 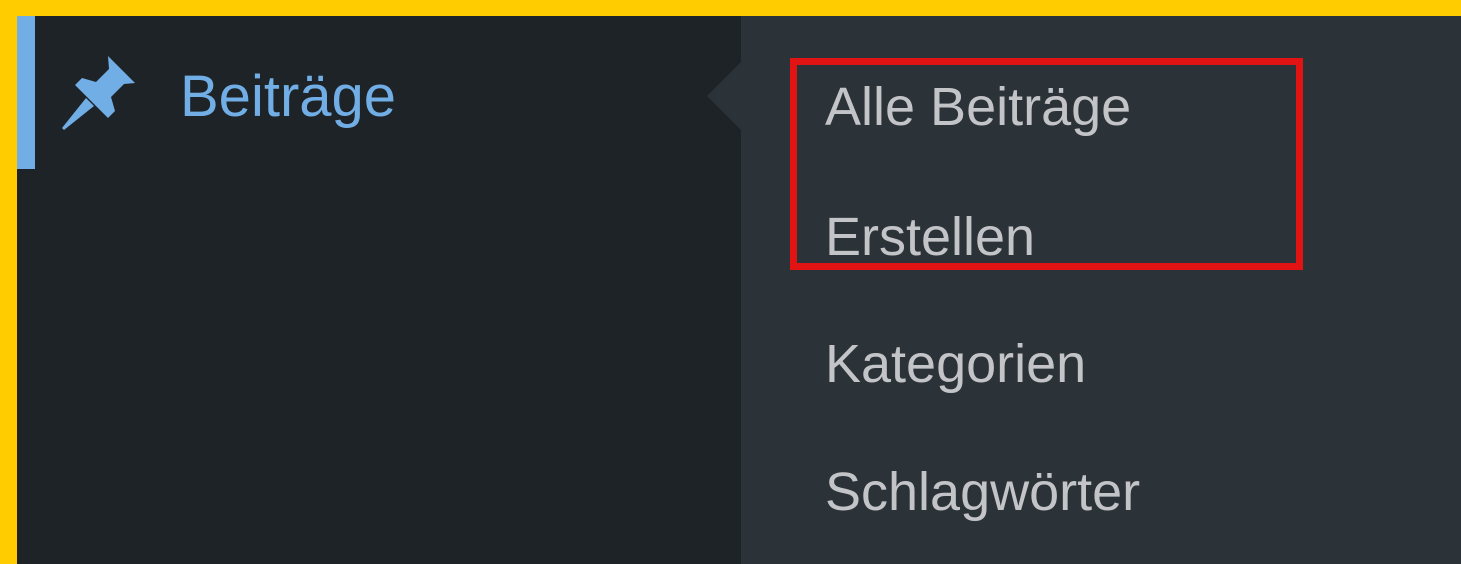 I want to click on annotation-highlight-box, so click(x=1046, y=164).